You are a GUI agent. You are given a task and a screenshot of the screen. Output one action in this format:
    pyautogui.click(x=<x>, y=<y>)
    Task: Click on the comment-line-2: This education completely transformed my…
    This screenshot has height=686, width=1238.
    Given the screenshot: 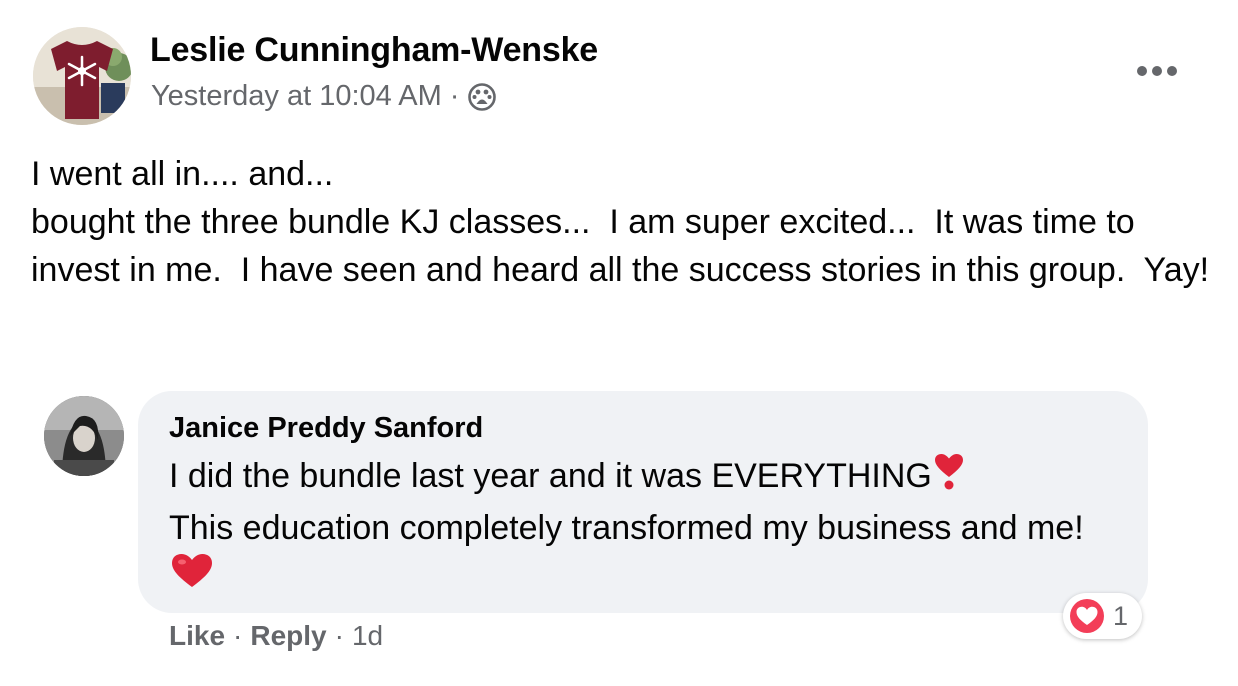 What is the action you would take?
    pyautogui.click(x=631, y=527)
    